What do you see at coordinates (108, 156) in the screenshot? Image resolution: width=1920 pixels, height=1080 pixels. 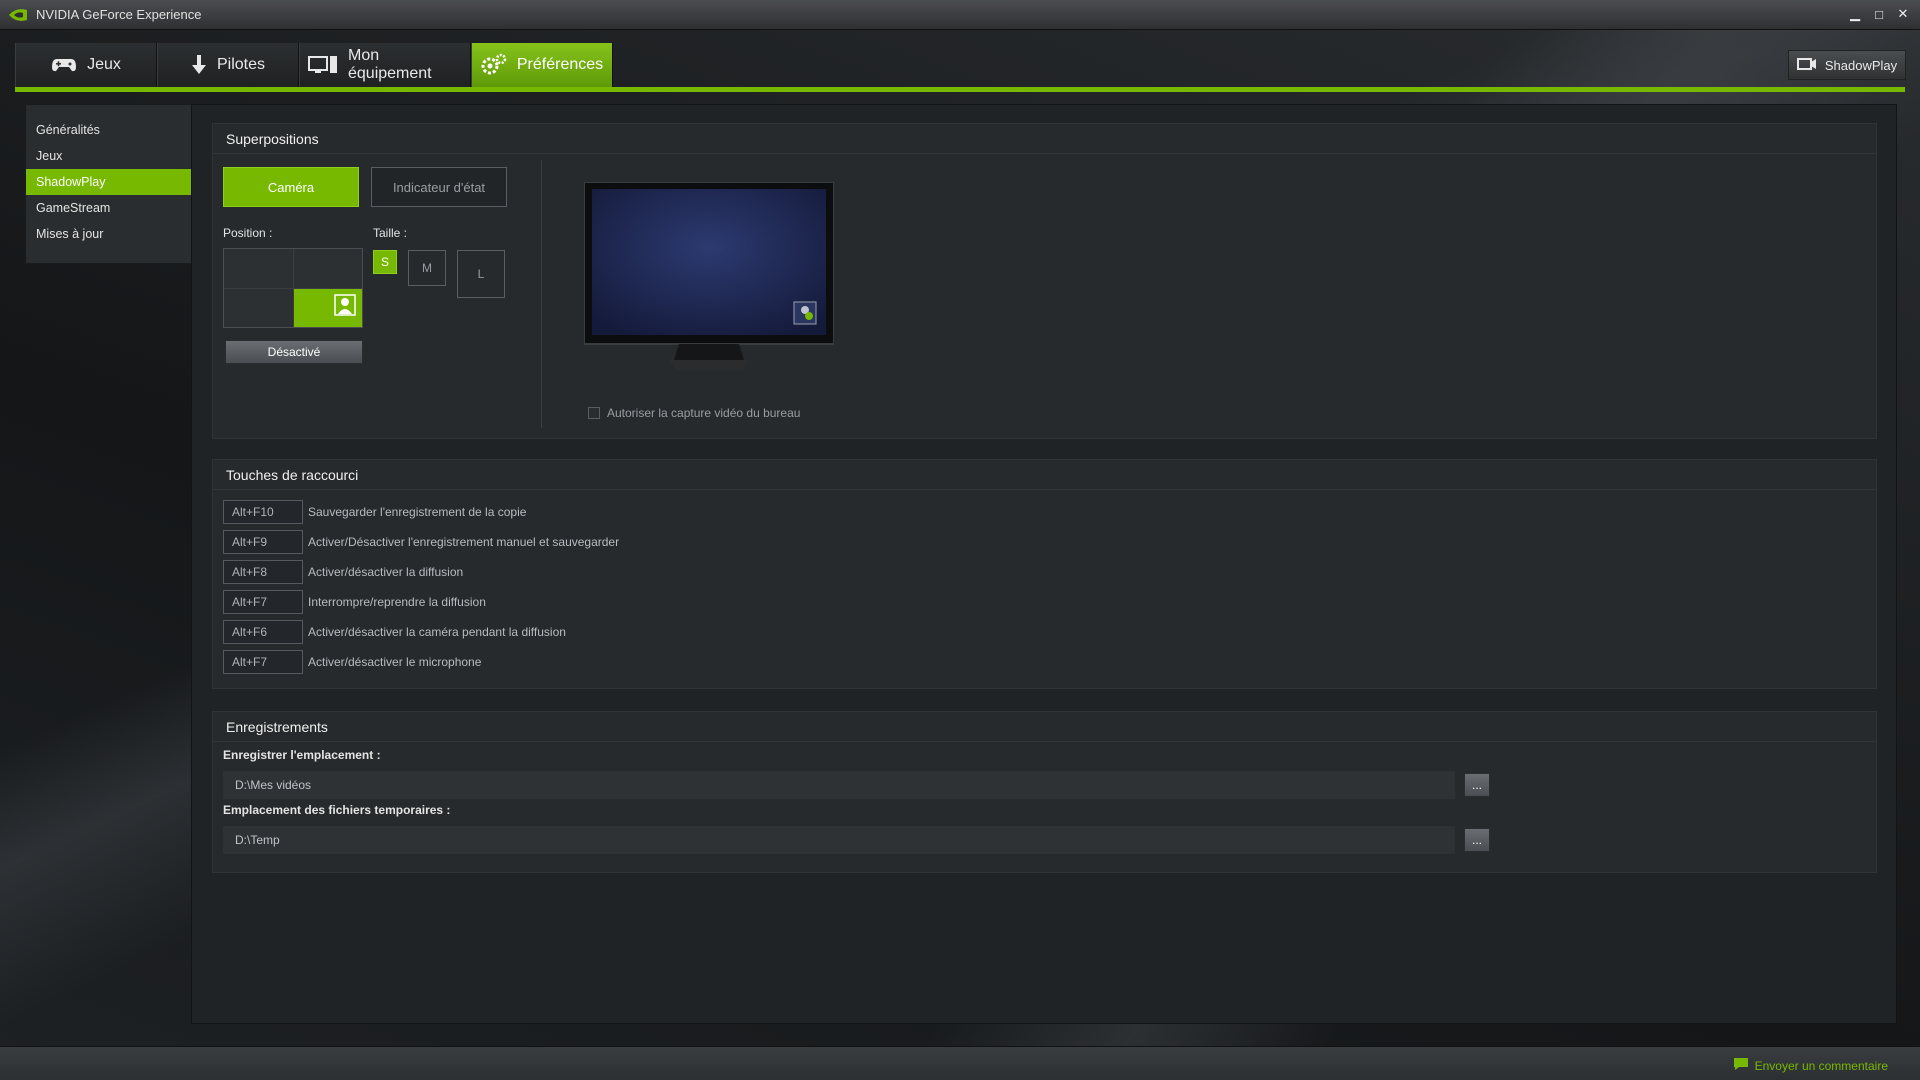 I see `sidebar-item-games: Jeux` at bounding box center [108, 156].